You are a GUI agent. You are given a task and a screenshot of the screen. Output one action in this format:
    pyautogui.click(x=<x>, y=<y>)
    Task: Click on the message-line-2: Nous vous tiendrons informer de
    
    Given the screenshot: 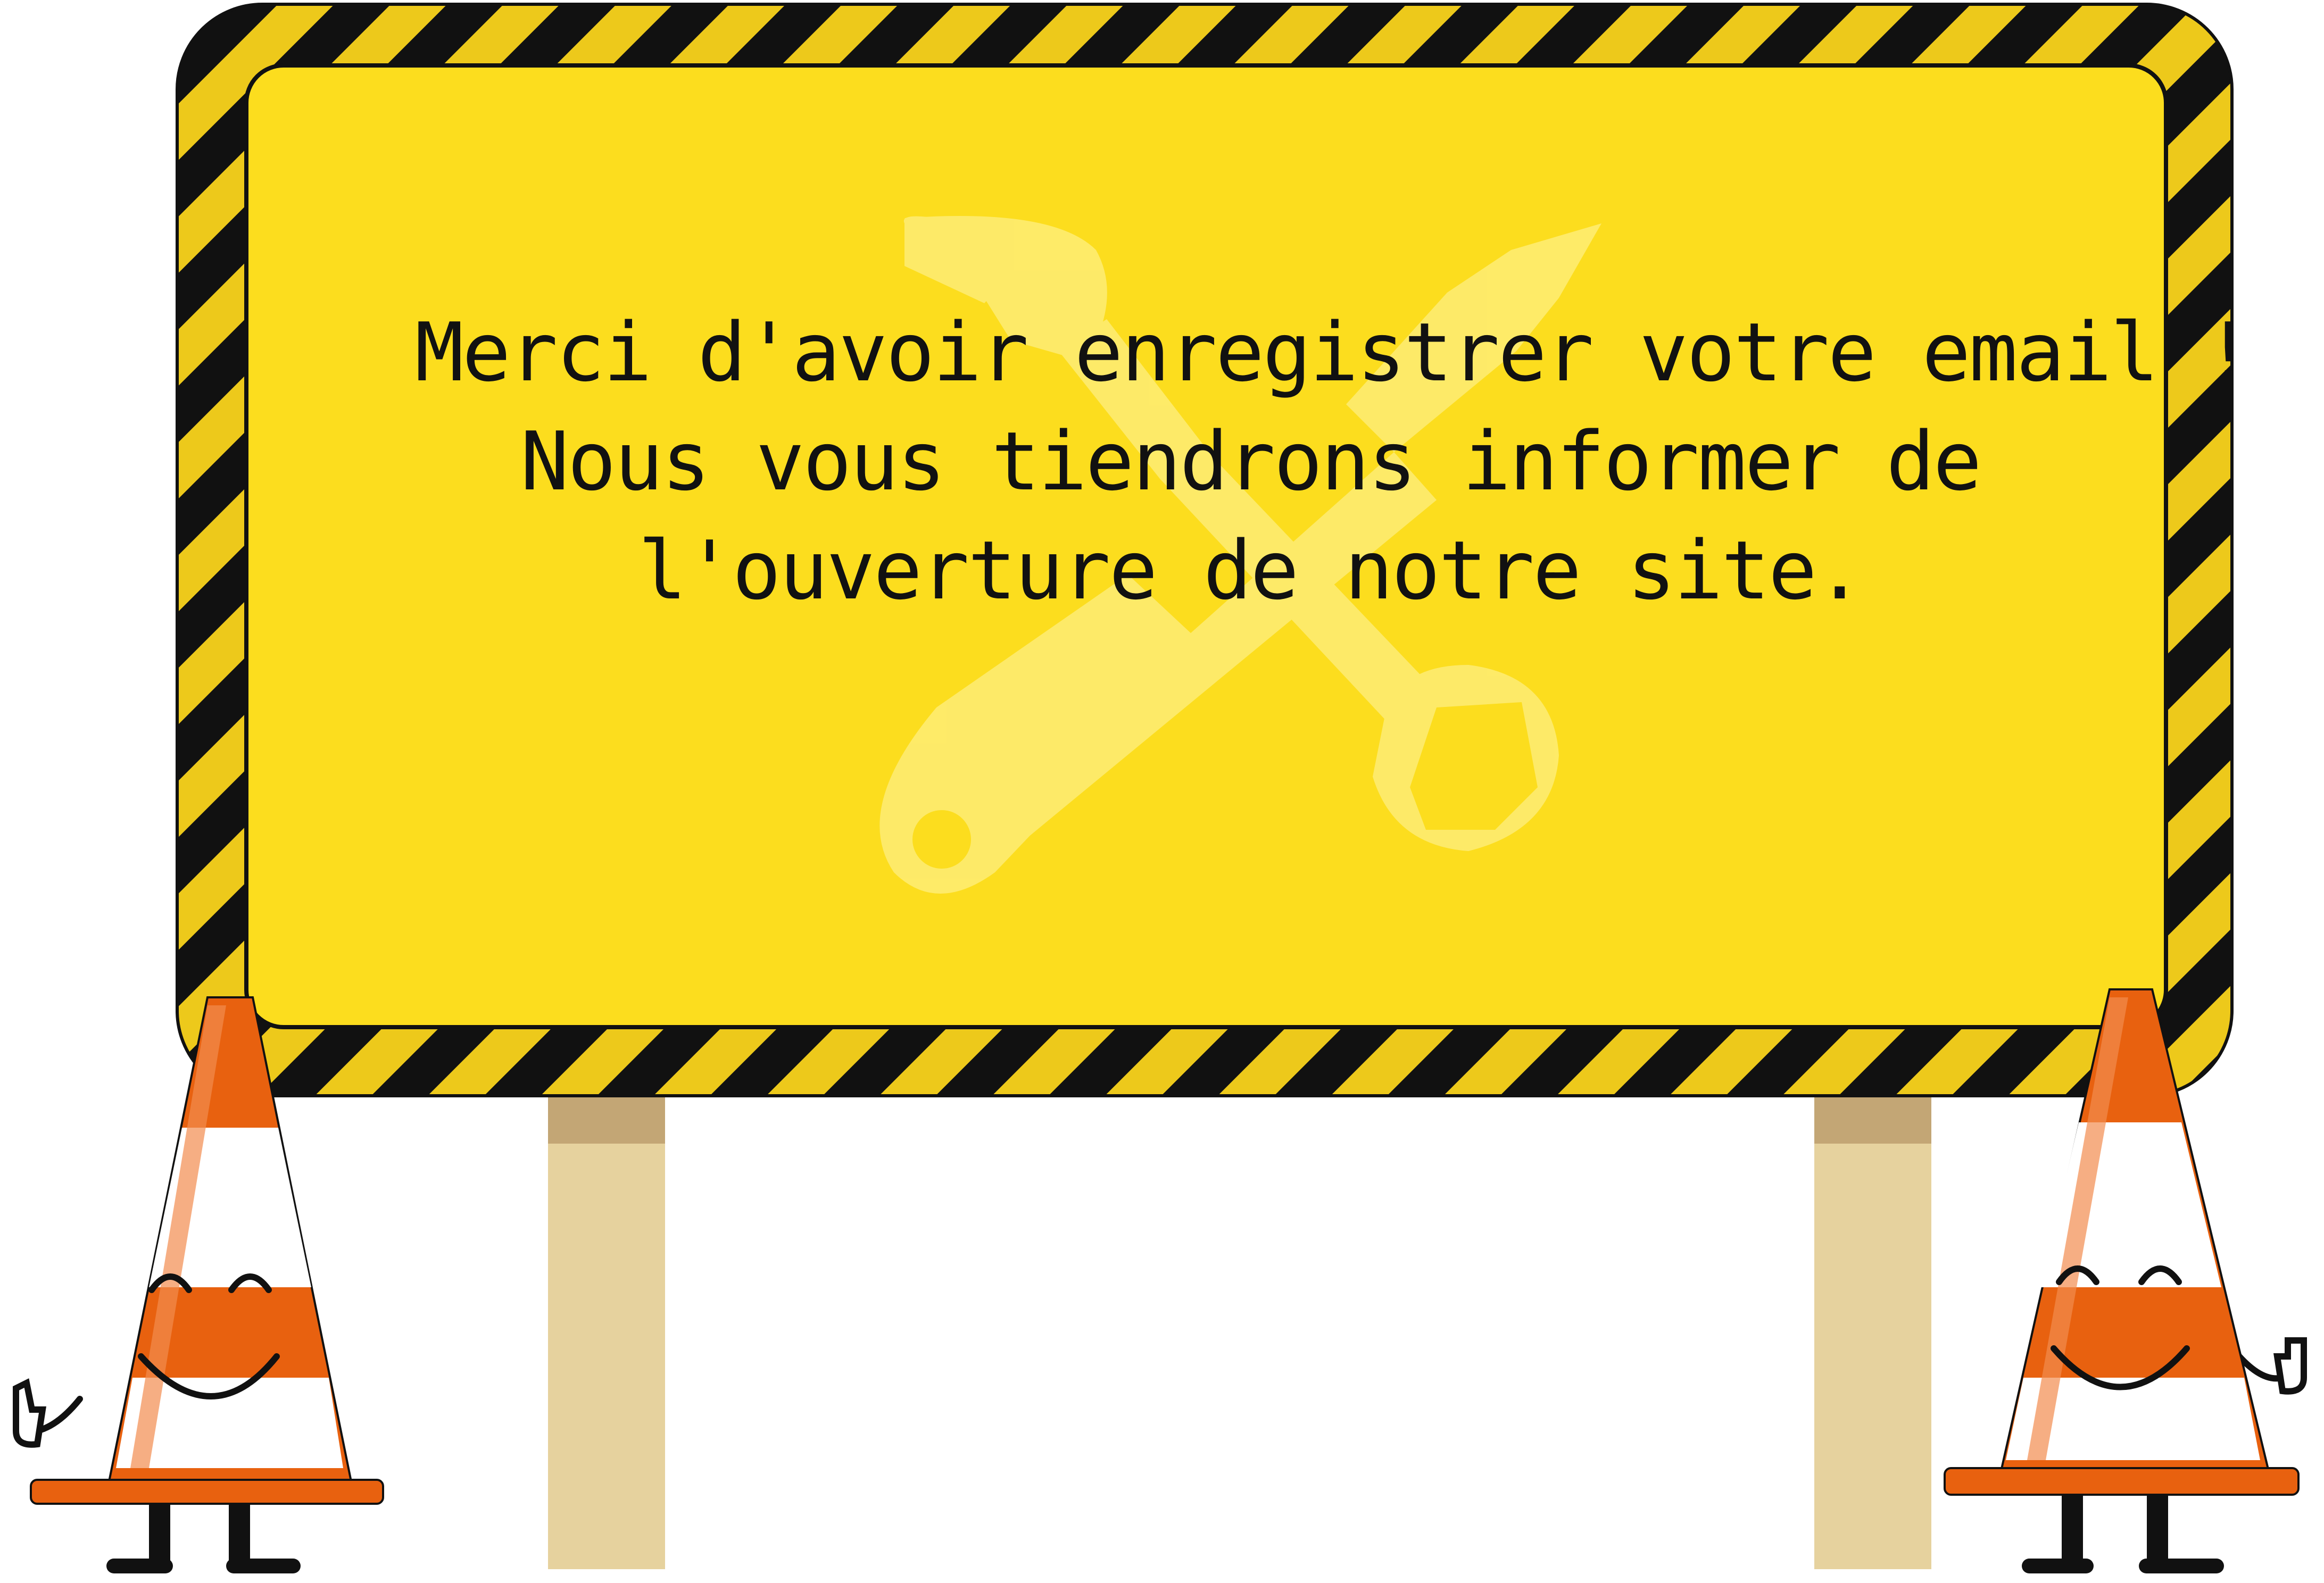 What is the action you would take?
    pyautogui.click(x=1251, y=462)
    